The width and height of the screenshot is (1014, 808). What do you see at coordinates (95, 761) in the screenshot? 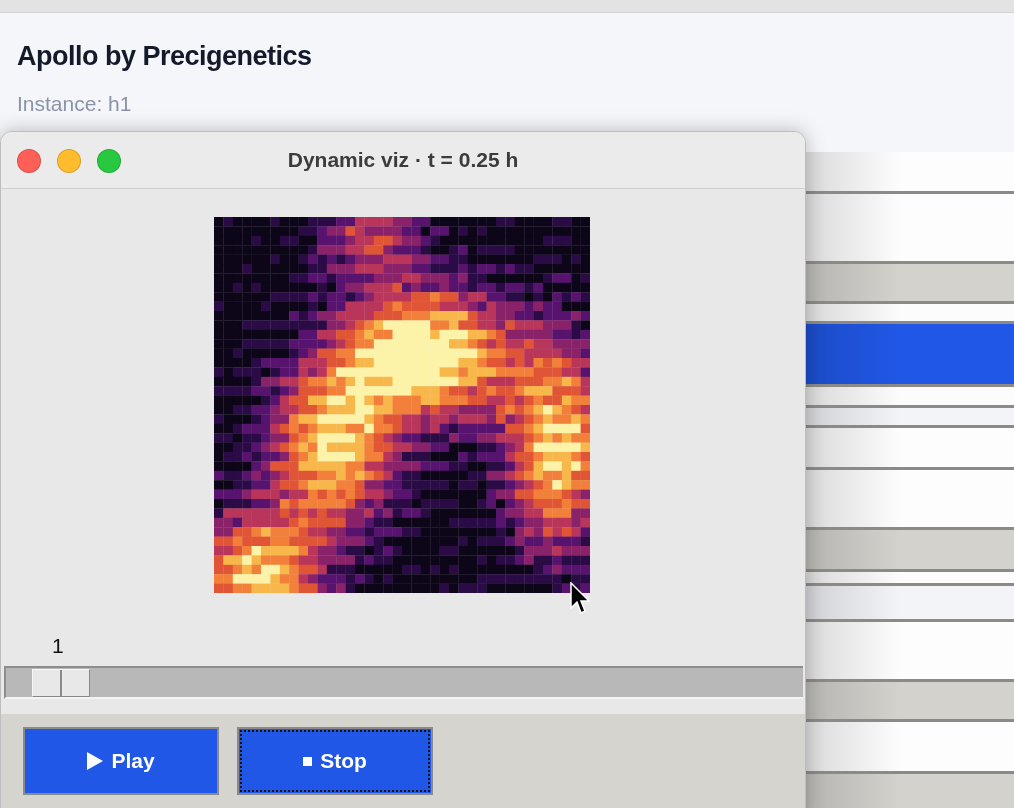
I see `play-icon` at bounding box center [95, 761].